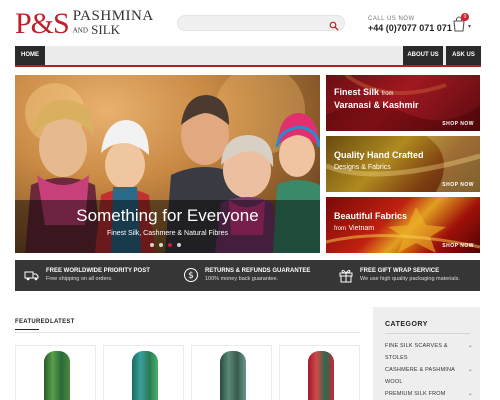 Image resolution: width=500 pixels, height=400 pixels. Describe the element at coordinates (357, 92) in the screenshot. I see `promo-line1: Finest Silk` at that location.